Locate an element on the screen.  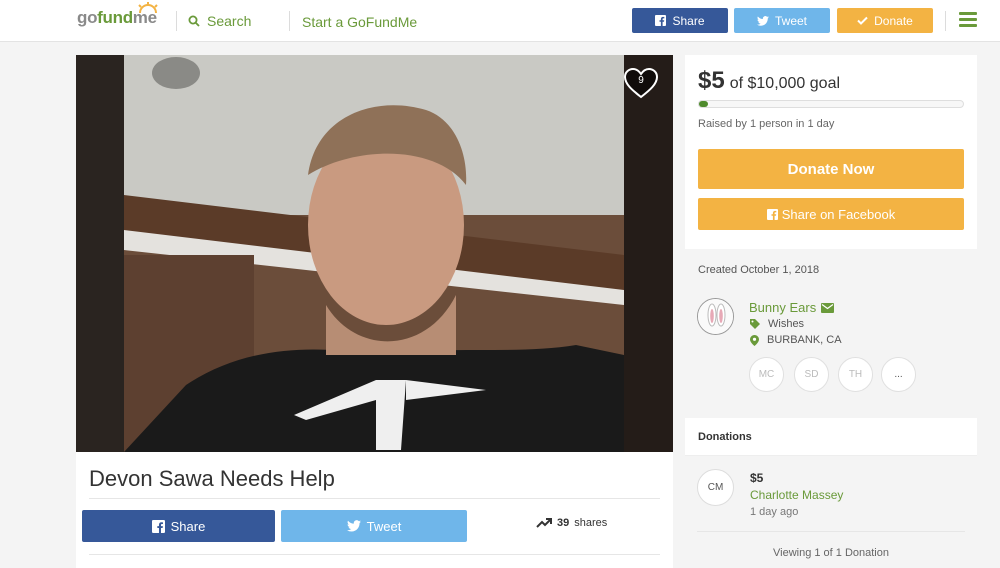
campaign-title: Devon Sawa Needs Help is located at coordinates (212, 478).